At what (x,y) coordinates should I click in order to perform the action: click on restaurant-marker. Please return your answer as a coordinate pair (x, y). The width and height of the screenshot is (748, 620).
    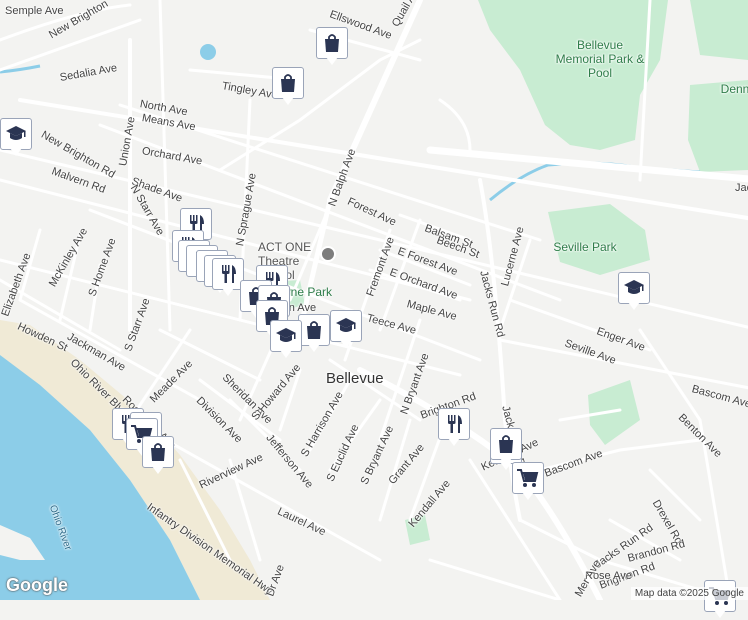
    Looking at the image, I should click on (454, 428).